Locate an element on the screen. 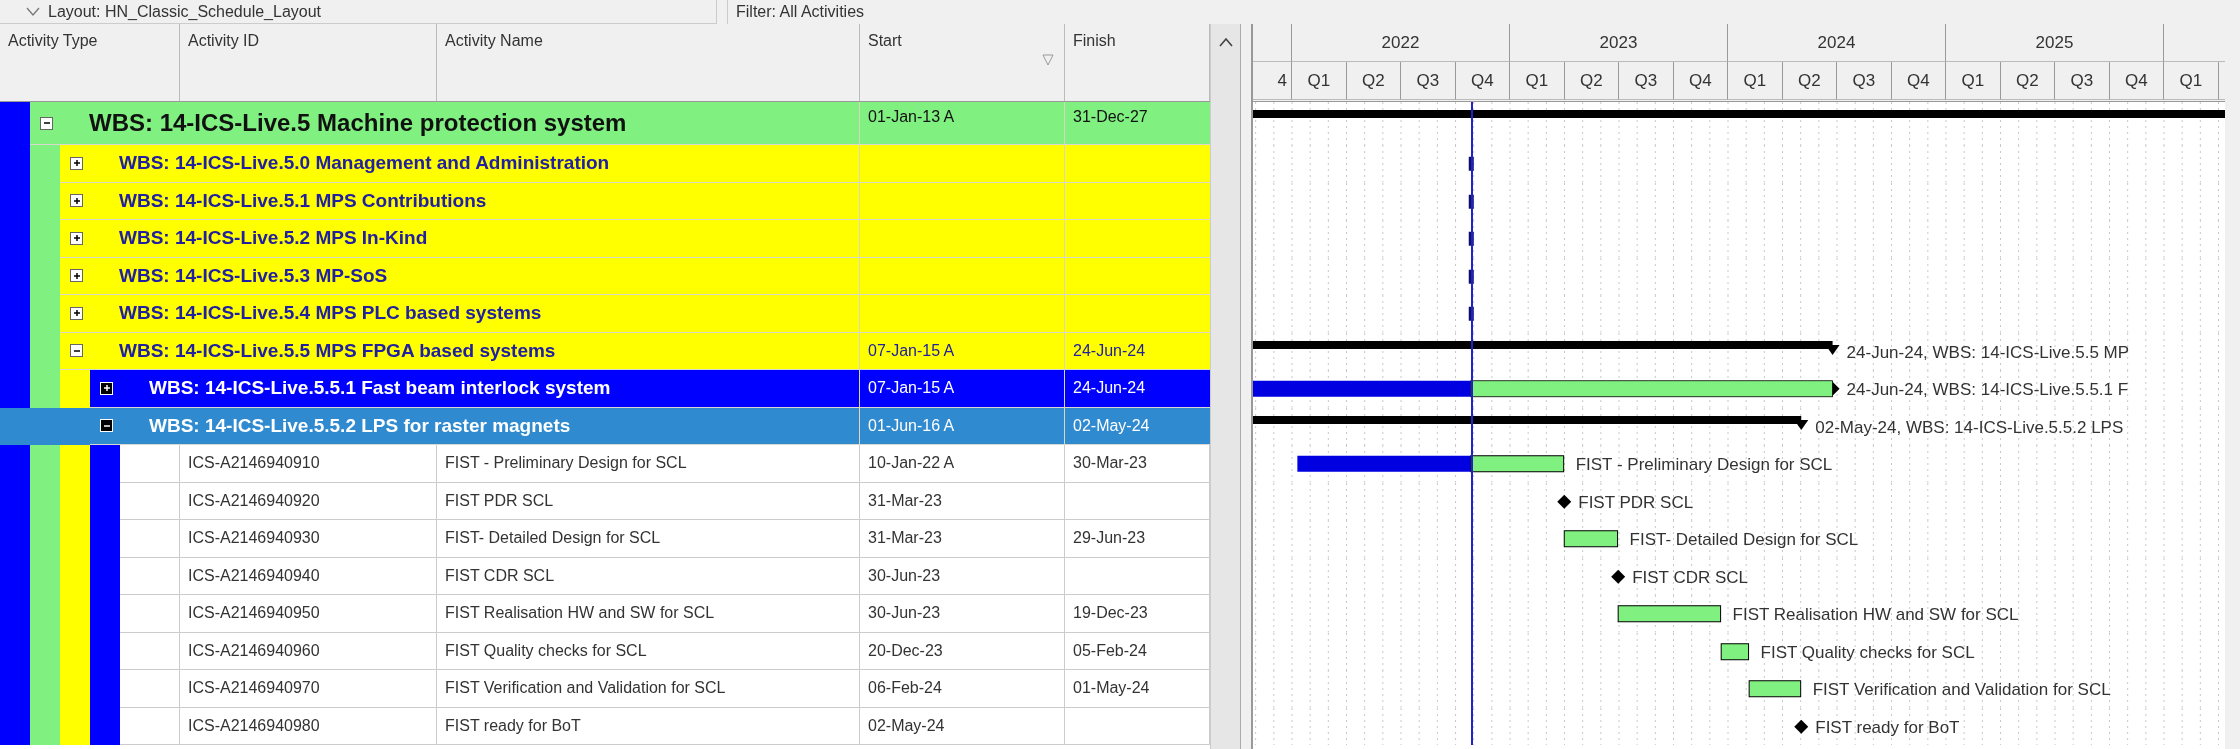  bar-label: FIST PDR SCL is located at coordinates (1636, 502).